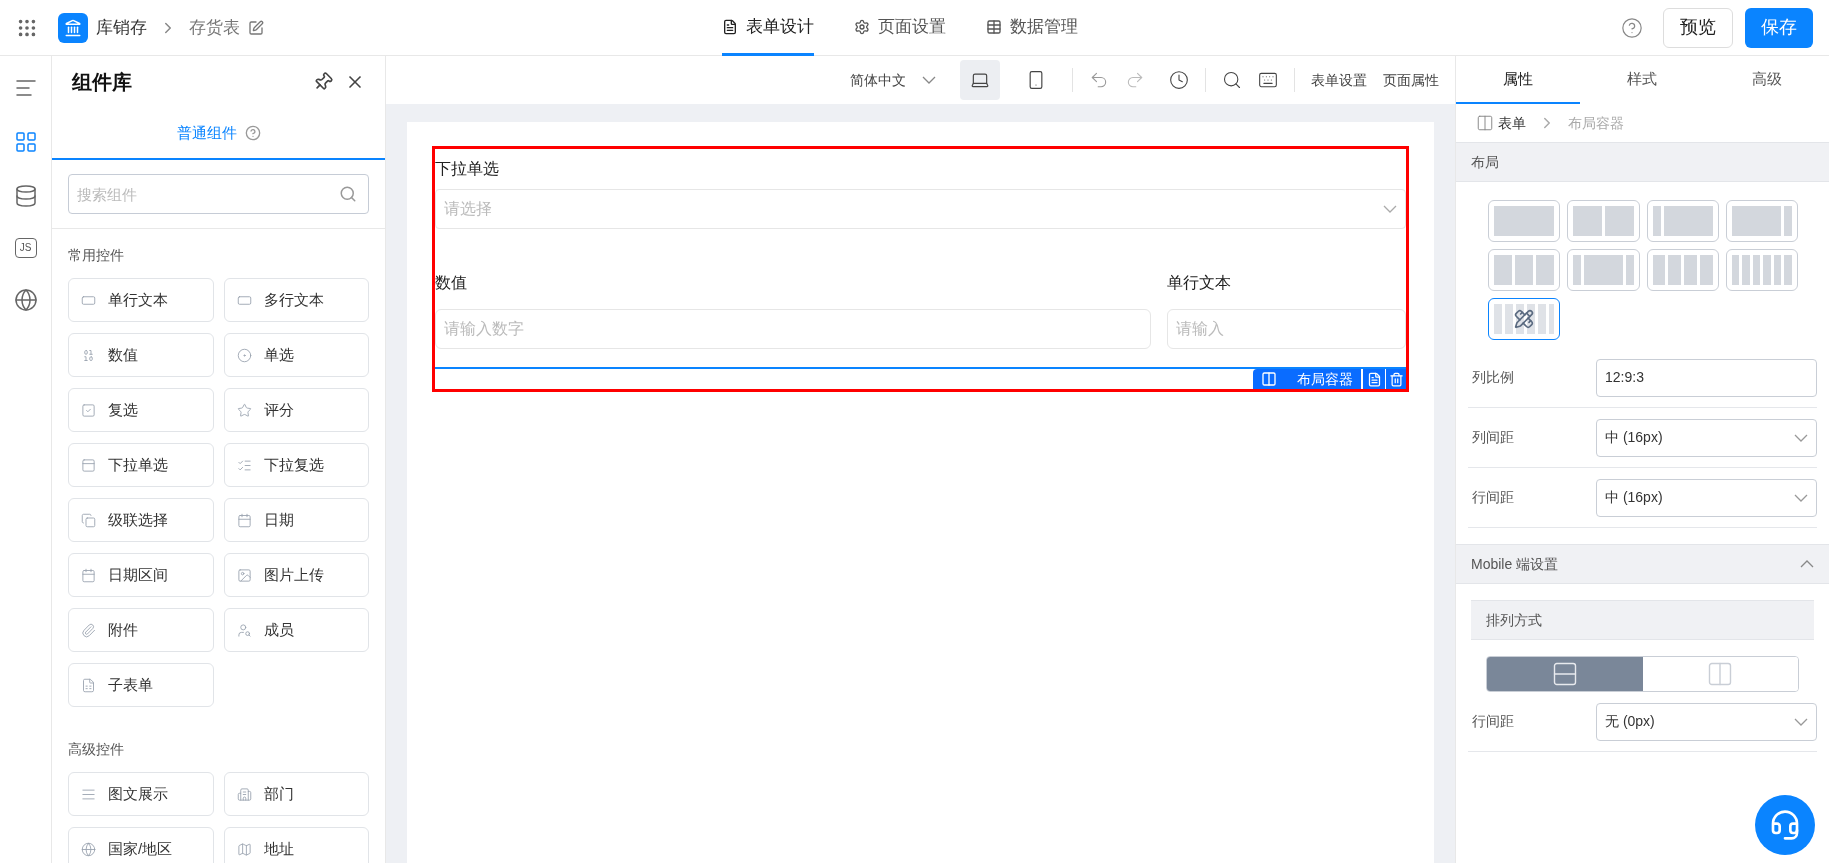 The width and height of the screenshot is (1829, 863). What do you see at coordinates (244, 410) in the screenshot?
I see `star-icon` at bounding box center [244, 410].